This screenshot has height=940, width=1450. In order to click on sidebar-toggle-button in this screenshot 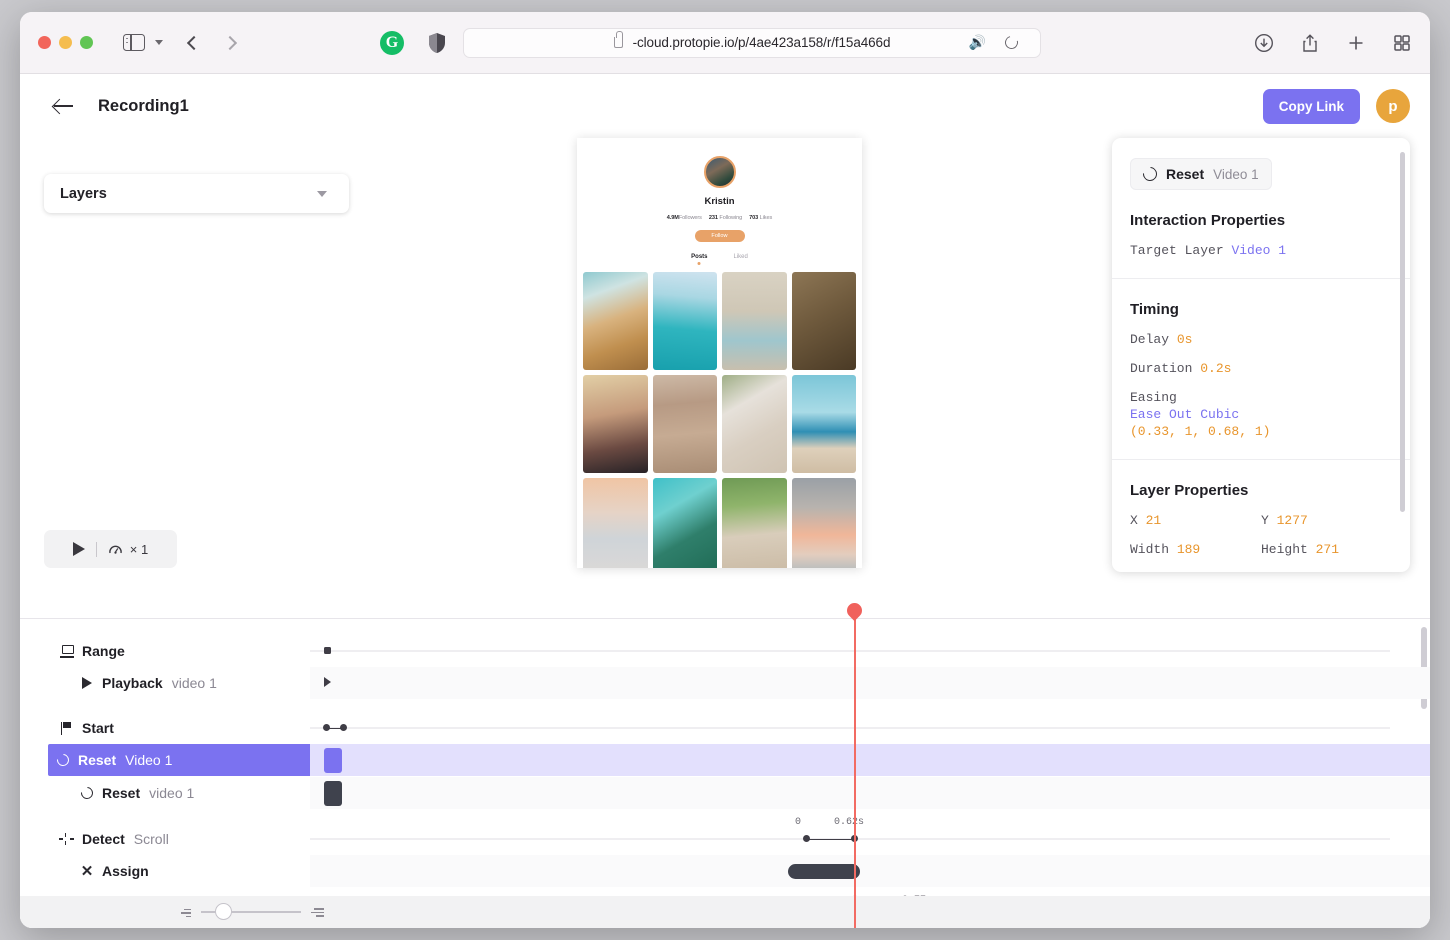, I will do `click(143, 42)`.